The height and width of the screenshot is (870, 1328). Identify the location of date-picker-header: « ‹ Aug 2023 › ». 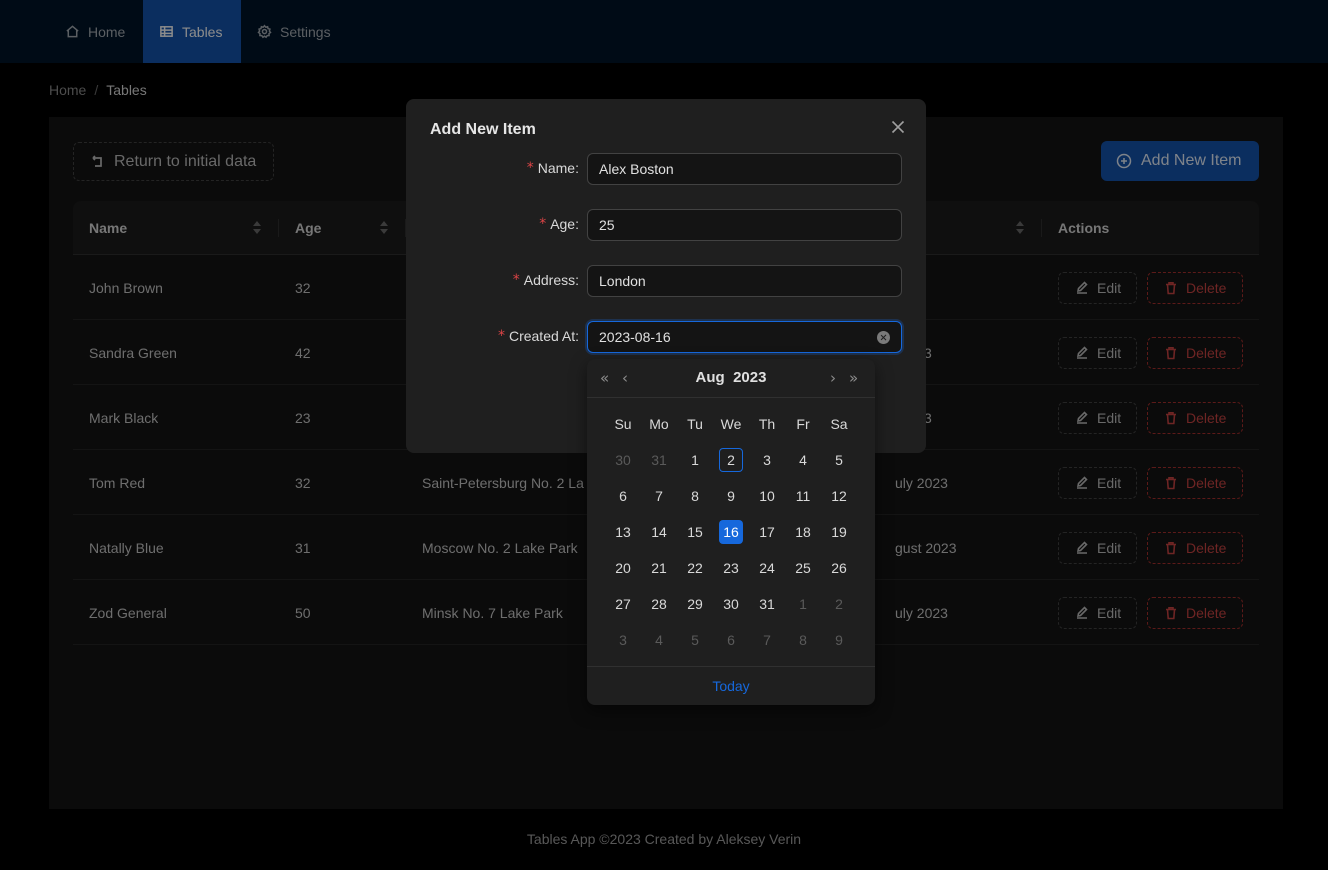
(731, 378).